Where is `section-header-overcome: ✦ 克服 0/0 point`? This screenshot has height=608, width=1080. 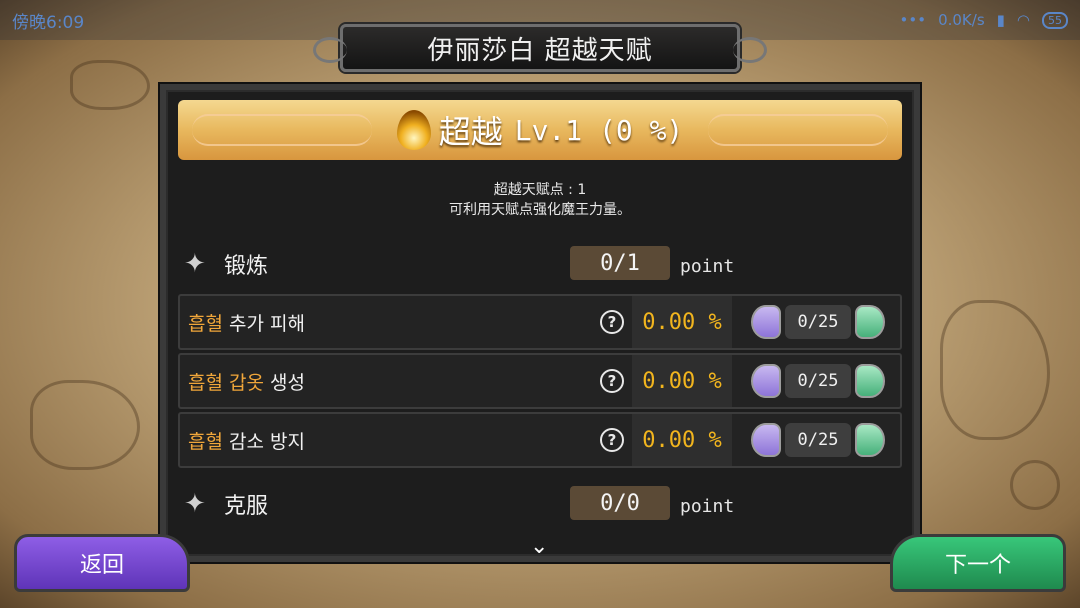 section-header-overcome: ✦ 克服 0/0 point is located at coordinates (544, 504).